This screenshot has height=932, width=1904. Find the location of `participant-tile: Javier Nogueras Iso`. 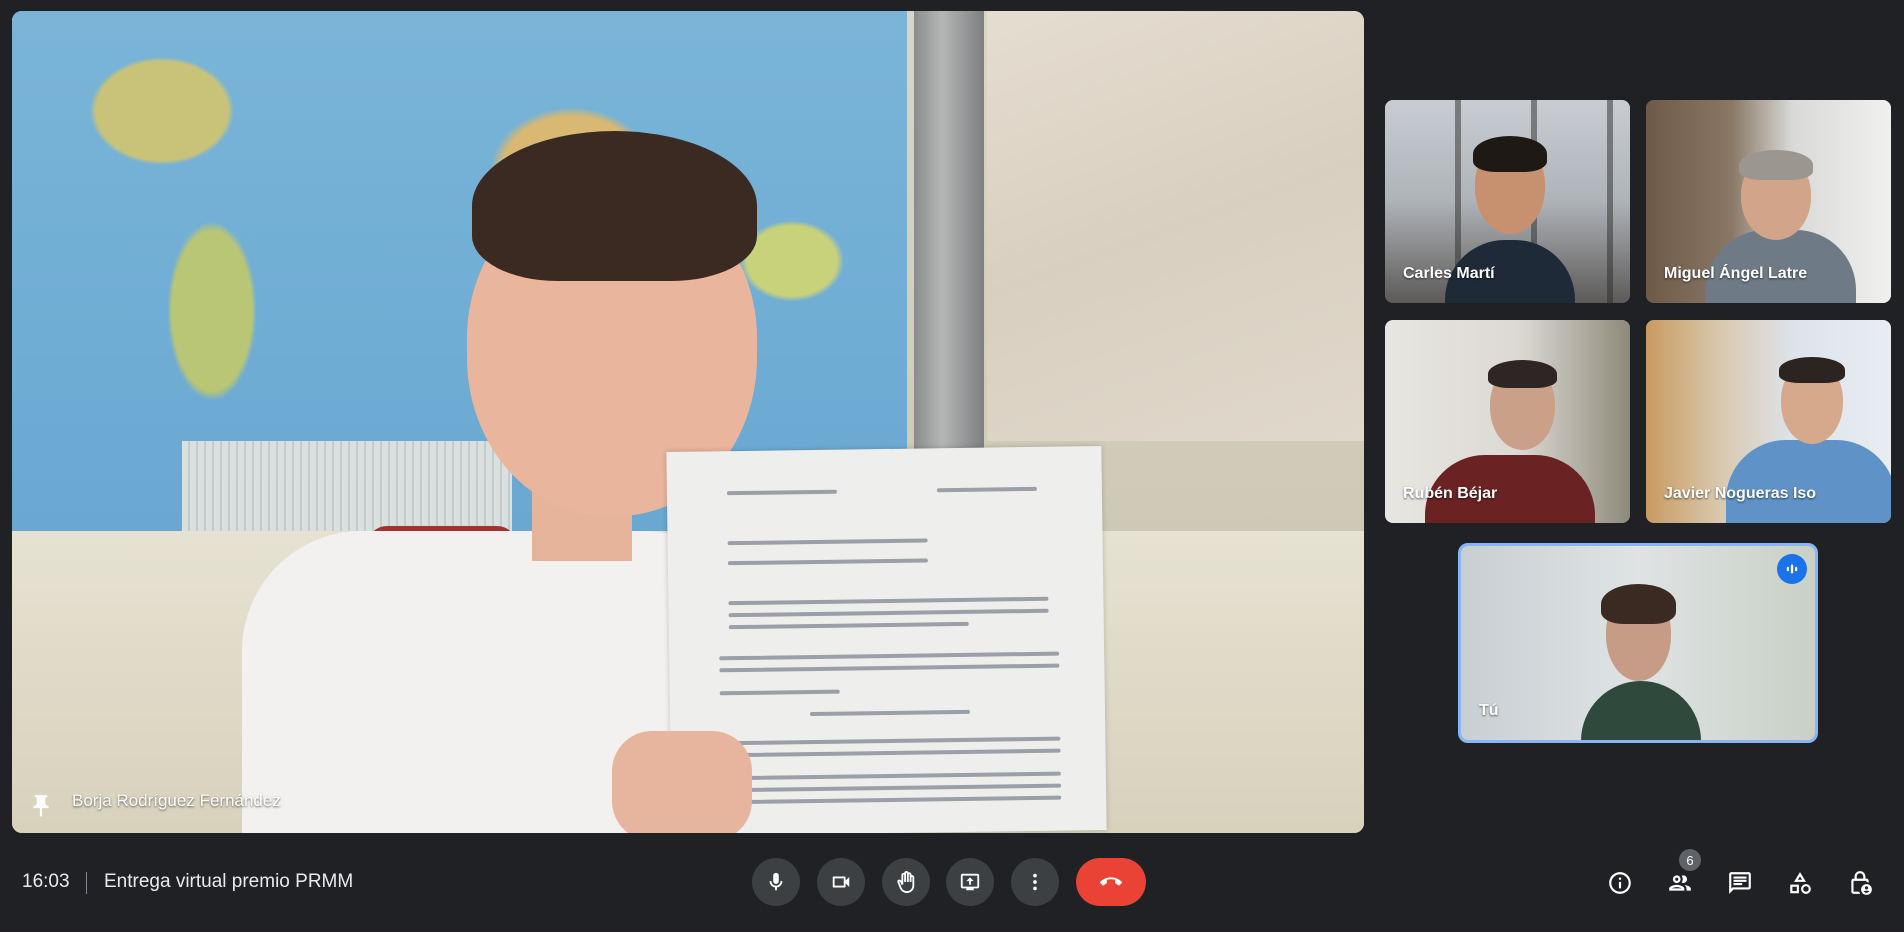

participant-tile: Javier Nogueras Iso is located at coordinates (1768, 421).